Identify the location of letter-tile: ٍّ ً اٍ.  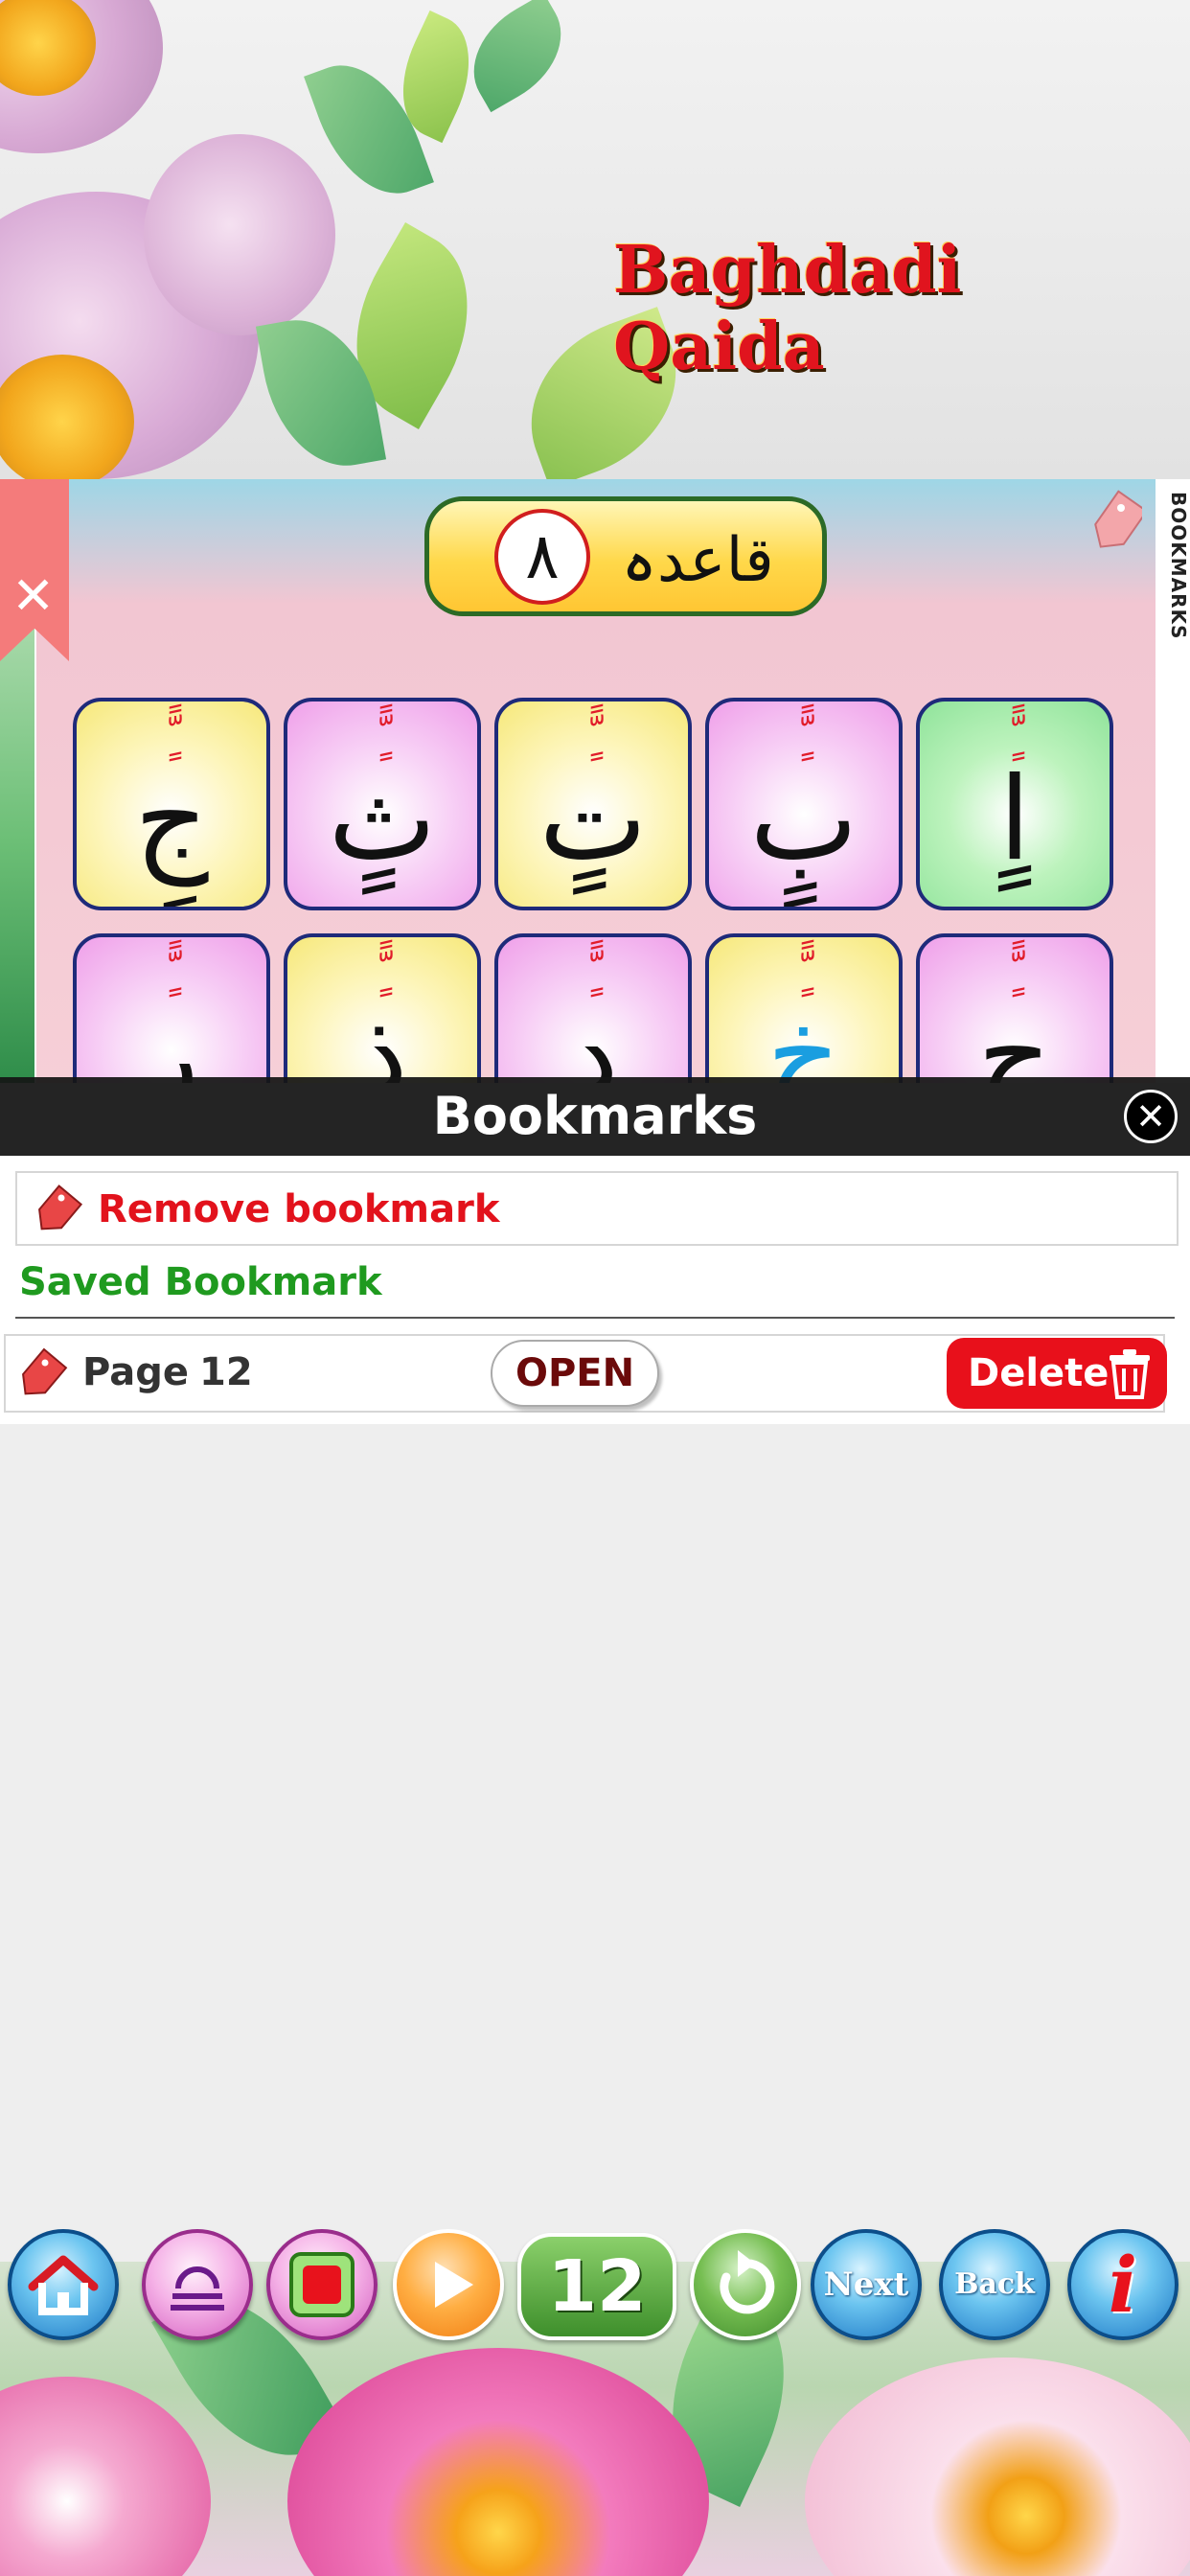
(1015, 804).